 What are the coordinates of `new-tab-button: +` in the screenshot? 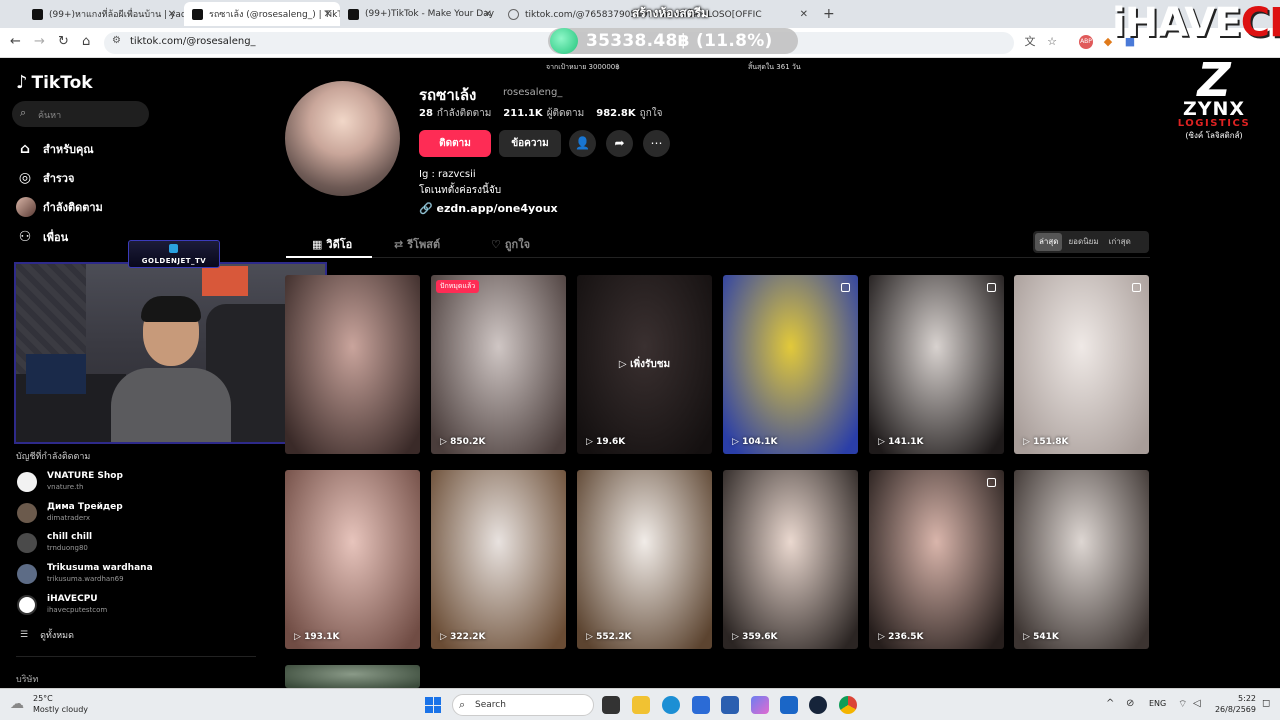 It's located at (829, 14).